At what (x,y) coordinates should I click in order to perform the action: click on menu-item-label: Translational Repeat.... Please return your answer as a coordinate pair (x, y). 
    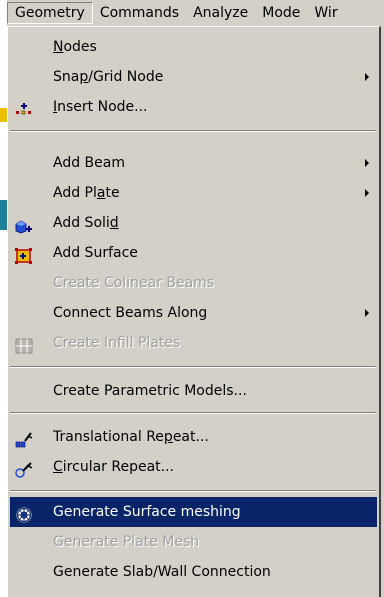
    Looking at the image, I should click on (131, 437).